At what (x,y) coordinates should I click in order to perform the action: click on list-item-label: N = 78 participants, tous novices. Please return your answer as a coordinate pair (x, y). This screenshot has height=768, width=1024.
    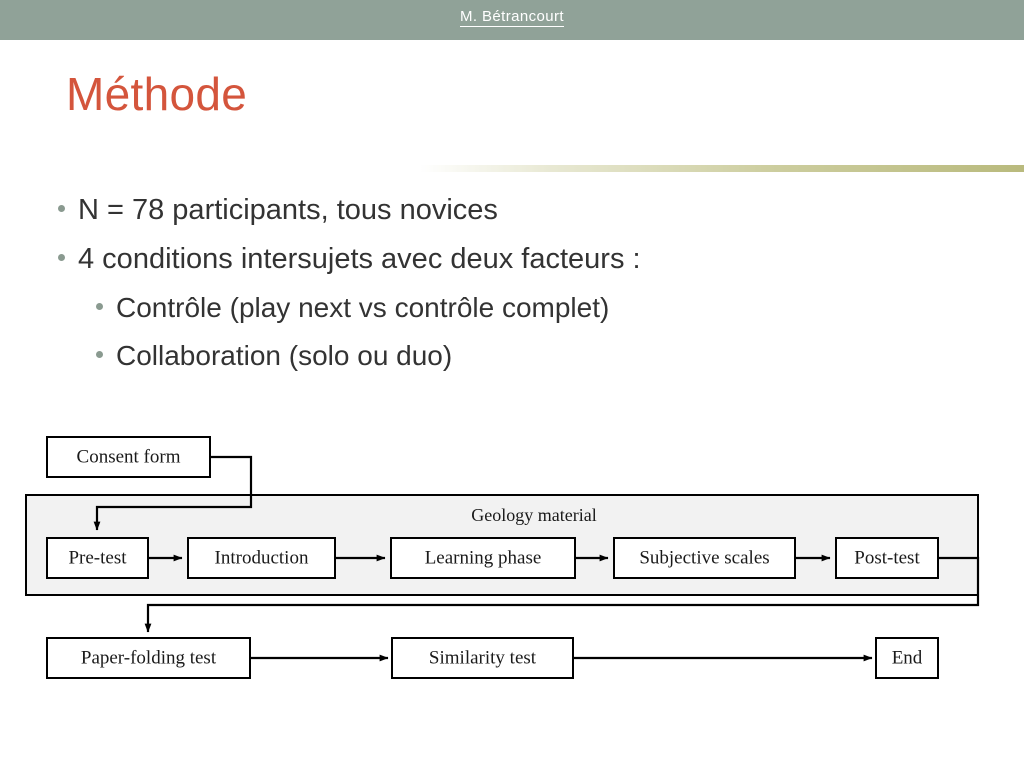
    Looking at the image, I should click on (288, 210).